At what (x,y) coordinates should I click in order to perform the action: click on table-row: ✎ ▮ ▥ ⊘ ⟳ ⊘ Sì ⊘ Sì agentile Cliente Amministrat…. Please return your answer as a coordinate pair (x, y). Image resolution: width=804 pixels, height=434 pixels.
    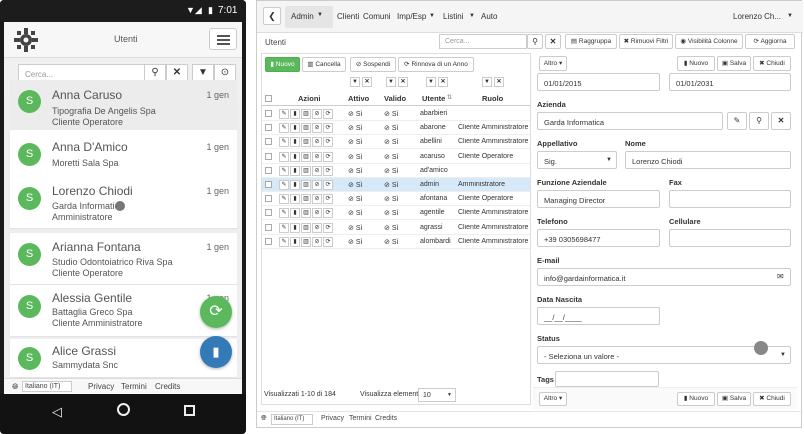
    Looking at the image, I should click on (396, 213).